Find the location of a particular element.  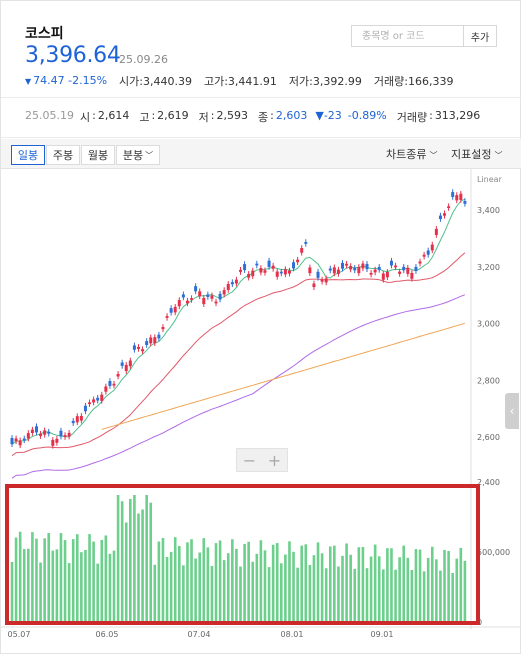

tab-daily: 일봉 is located at coordinates (28, 155).